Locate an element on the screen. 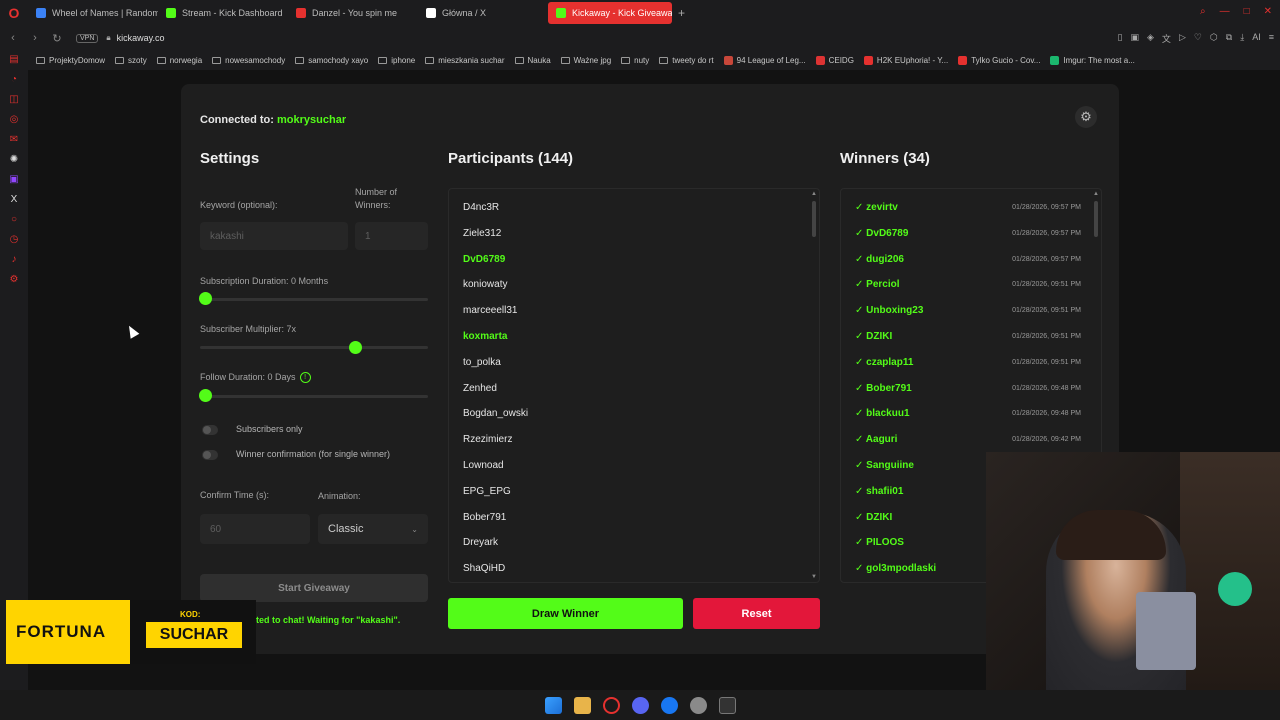  tab-kick-dashboard: Stream - Kick Dashboard is located at coordinates (223, 13).